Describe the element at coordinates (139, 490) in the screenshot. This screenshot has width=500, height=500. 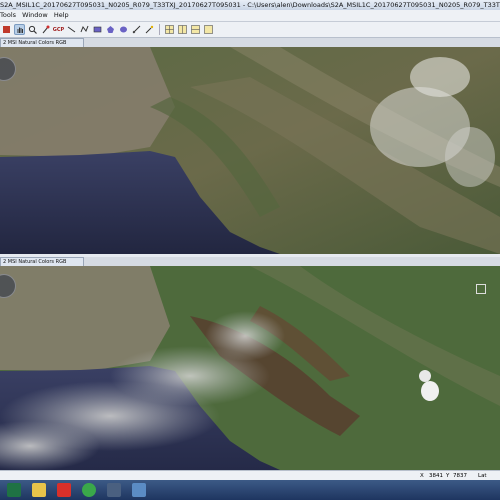
I see `photos-app-icon` at that location.